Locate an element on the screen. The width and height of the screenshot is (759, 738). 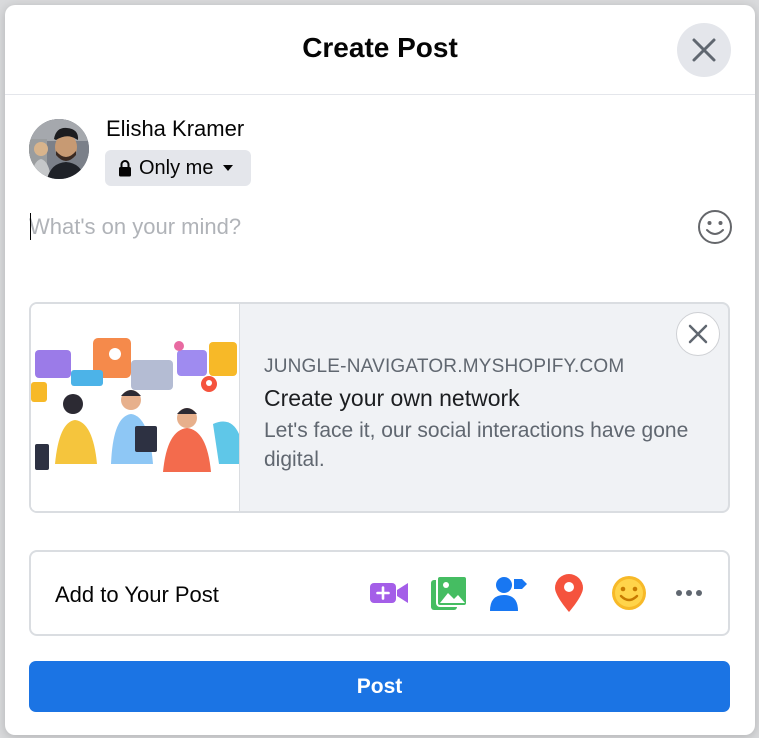
emoji-picker-button is located at coordinates (715, 227).